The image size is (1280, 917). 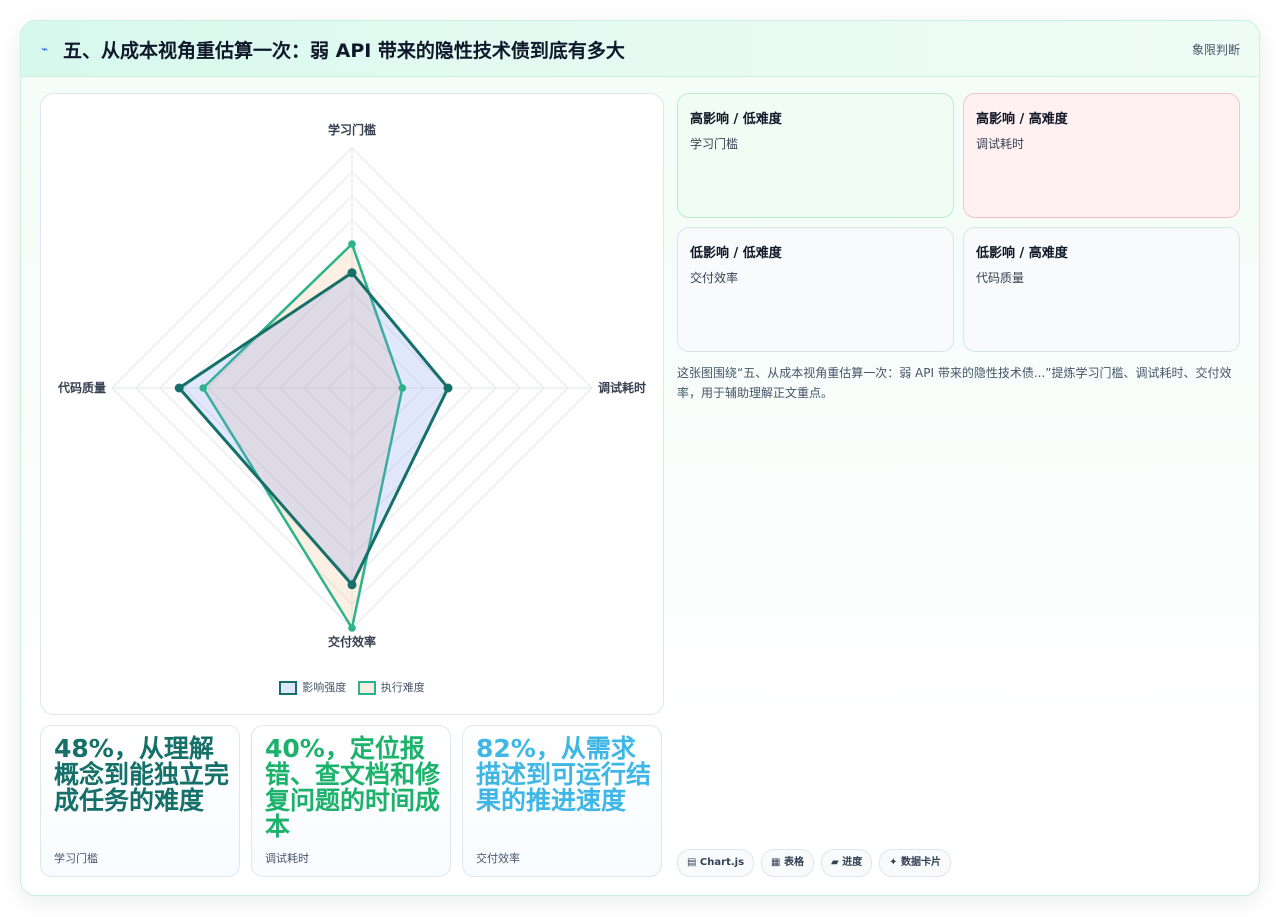 I want to click on chart-legend: 影响强度 执行难度, so click(x=352, y=687).